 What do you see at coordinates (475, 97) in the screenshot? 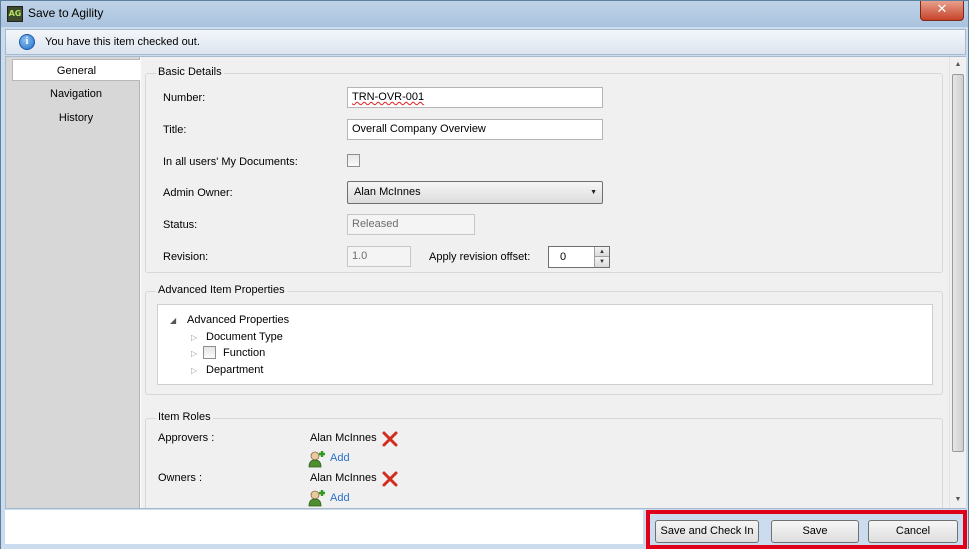
I see `number-input: TRN-OVR-001` at bounding box center [475, 97].